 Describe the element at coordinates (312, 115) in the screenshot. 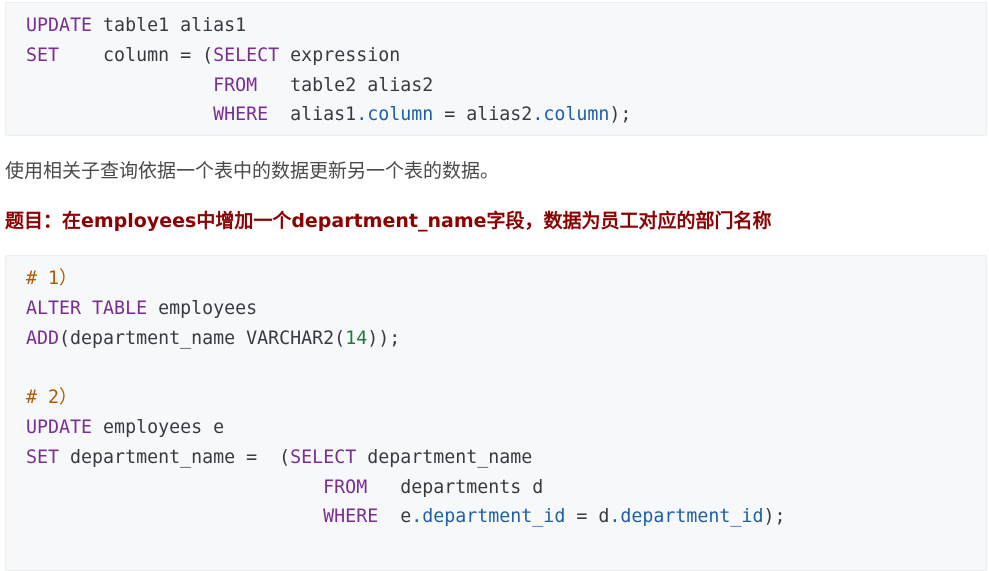

I see `code-plain: alias1` at that location.